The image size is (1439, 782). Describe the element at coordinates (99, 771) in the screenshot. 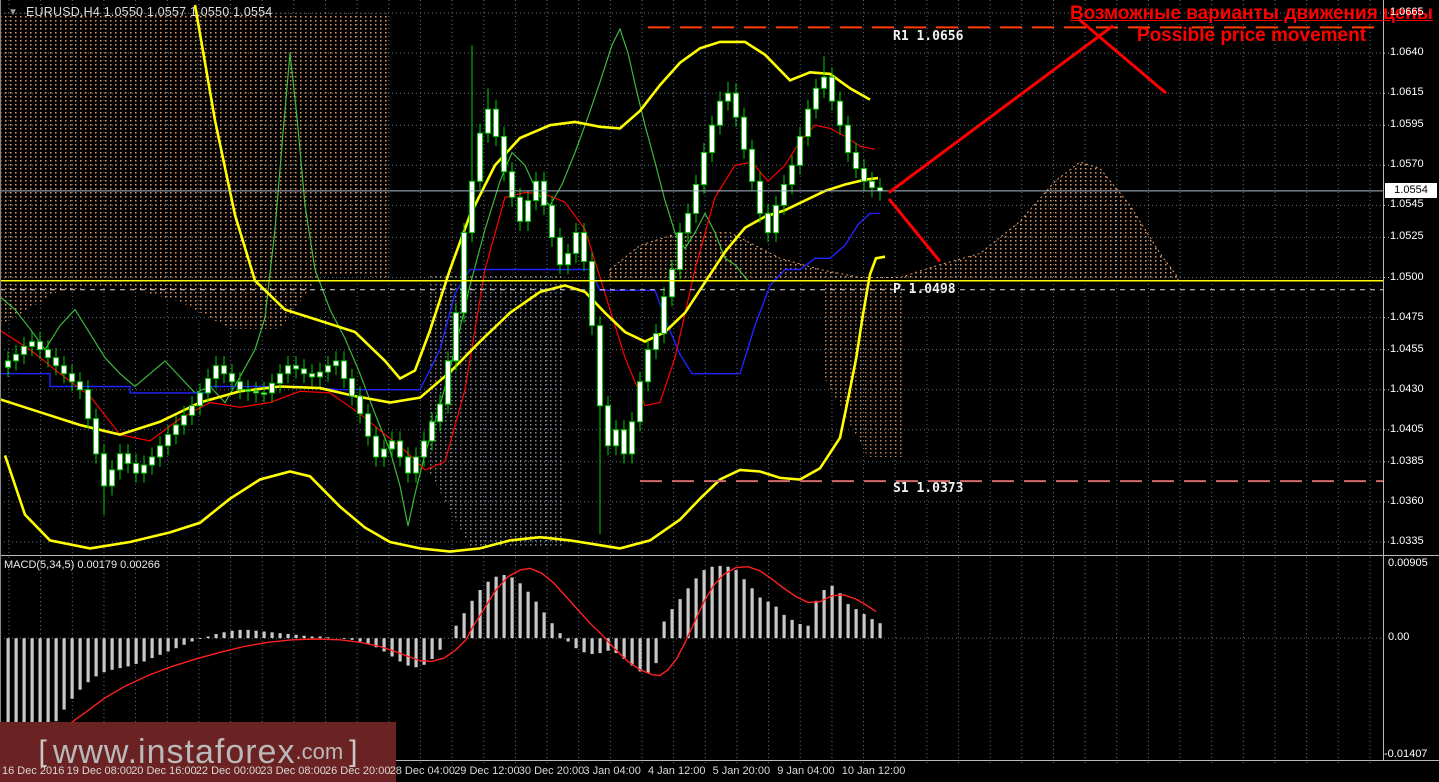

I see `time-axis-label: 19 Dec 08:00` at that location.